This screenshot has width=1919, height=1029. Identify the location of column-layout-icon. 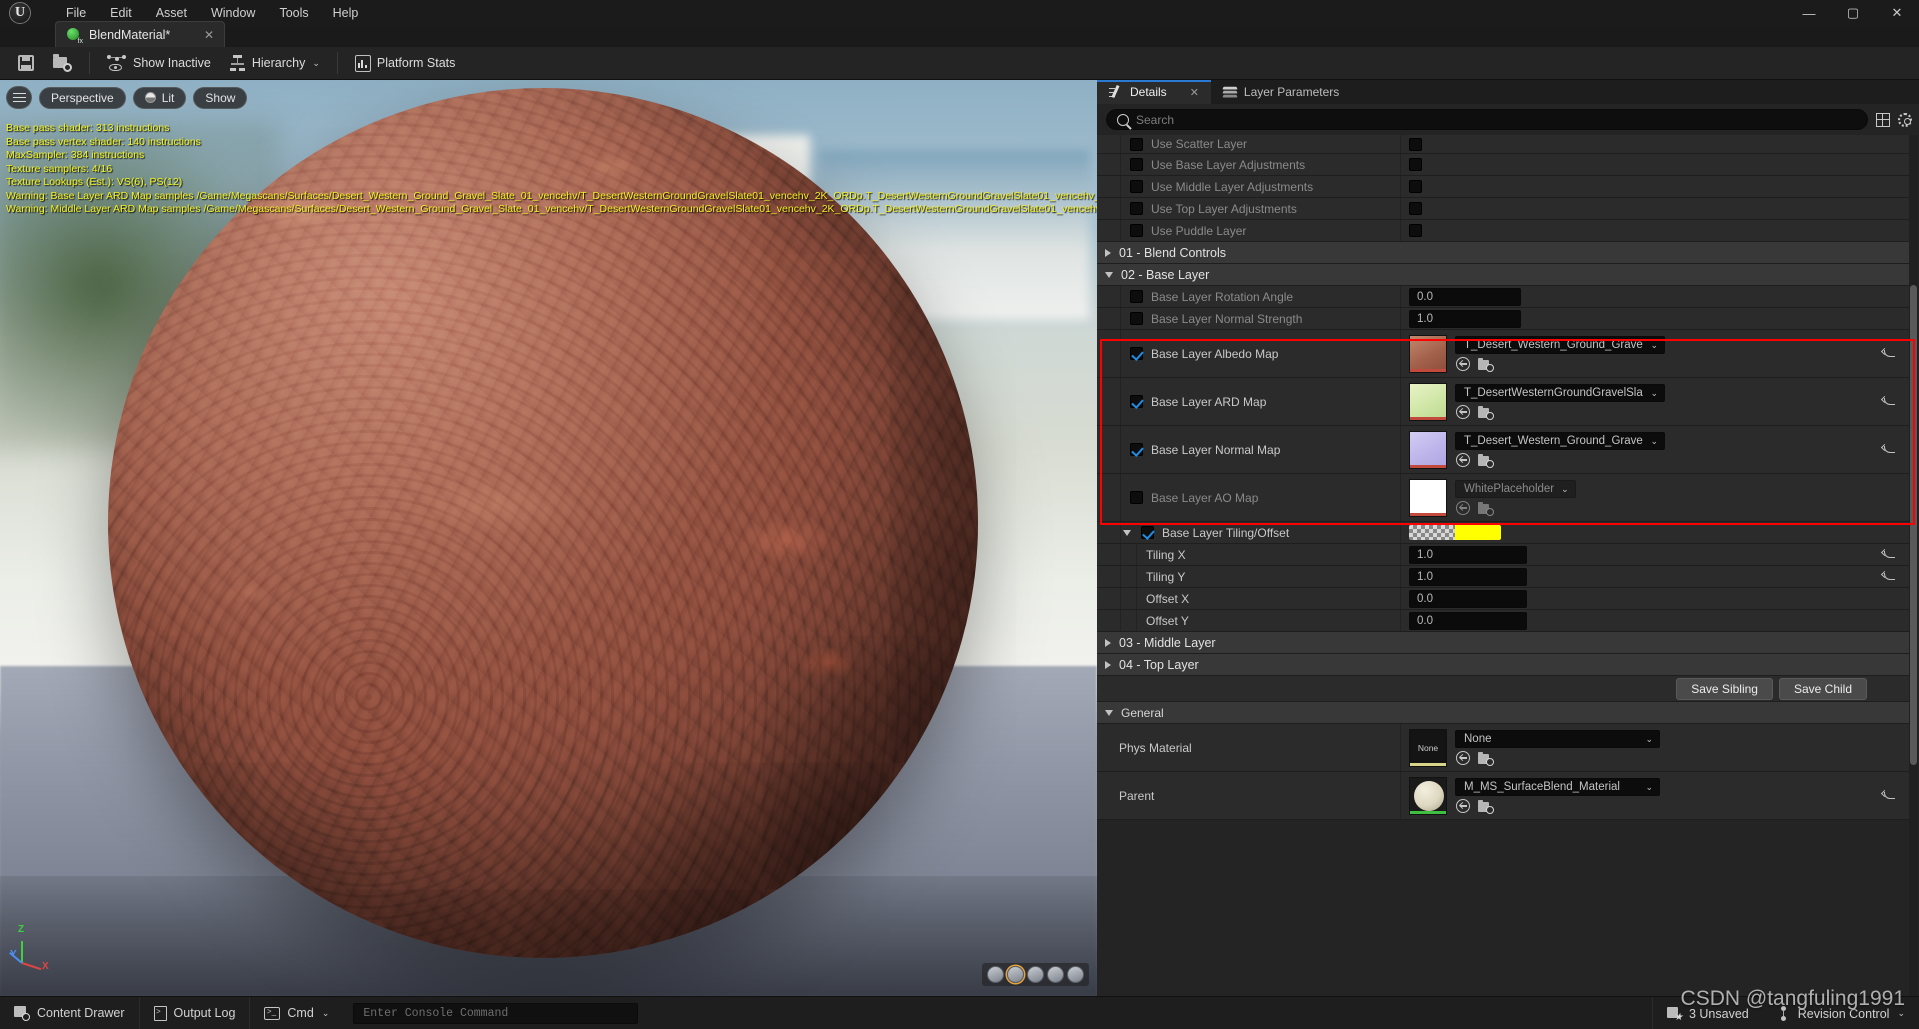
(1883, 119).